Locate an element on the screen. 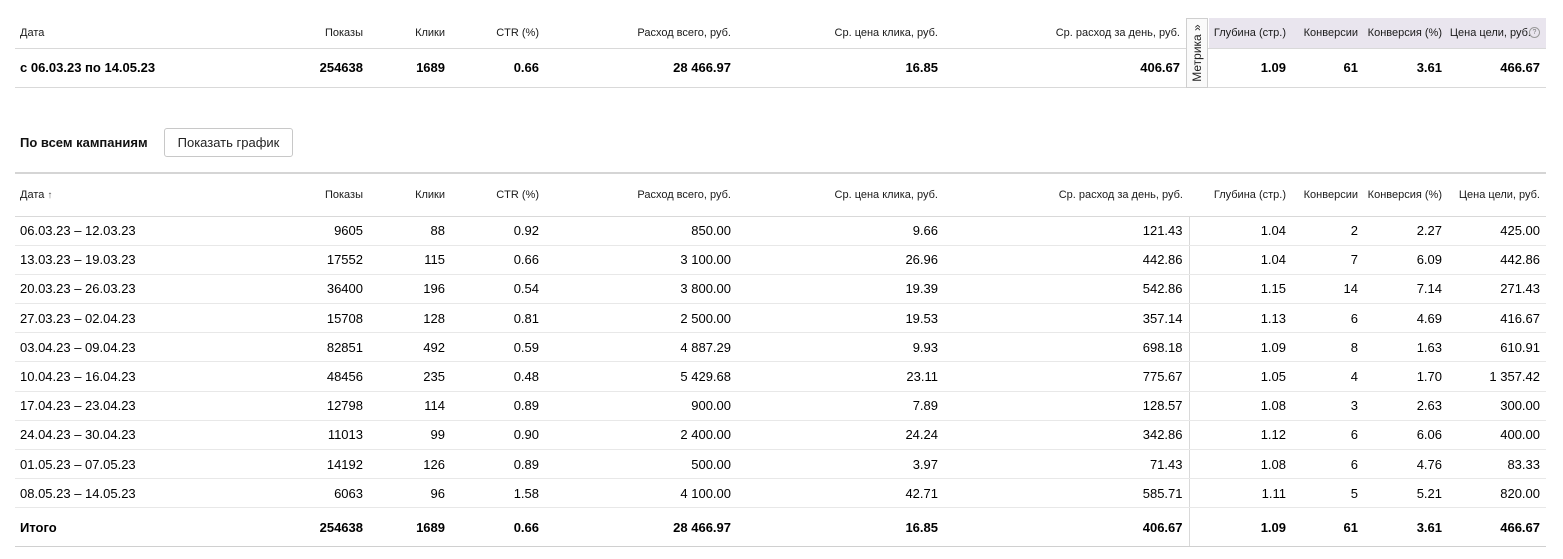 This screenshot has width=1563, height=559. row-spend: 5 429.68 is located at coordinates (641, 376).